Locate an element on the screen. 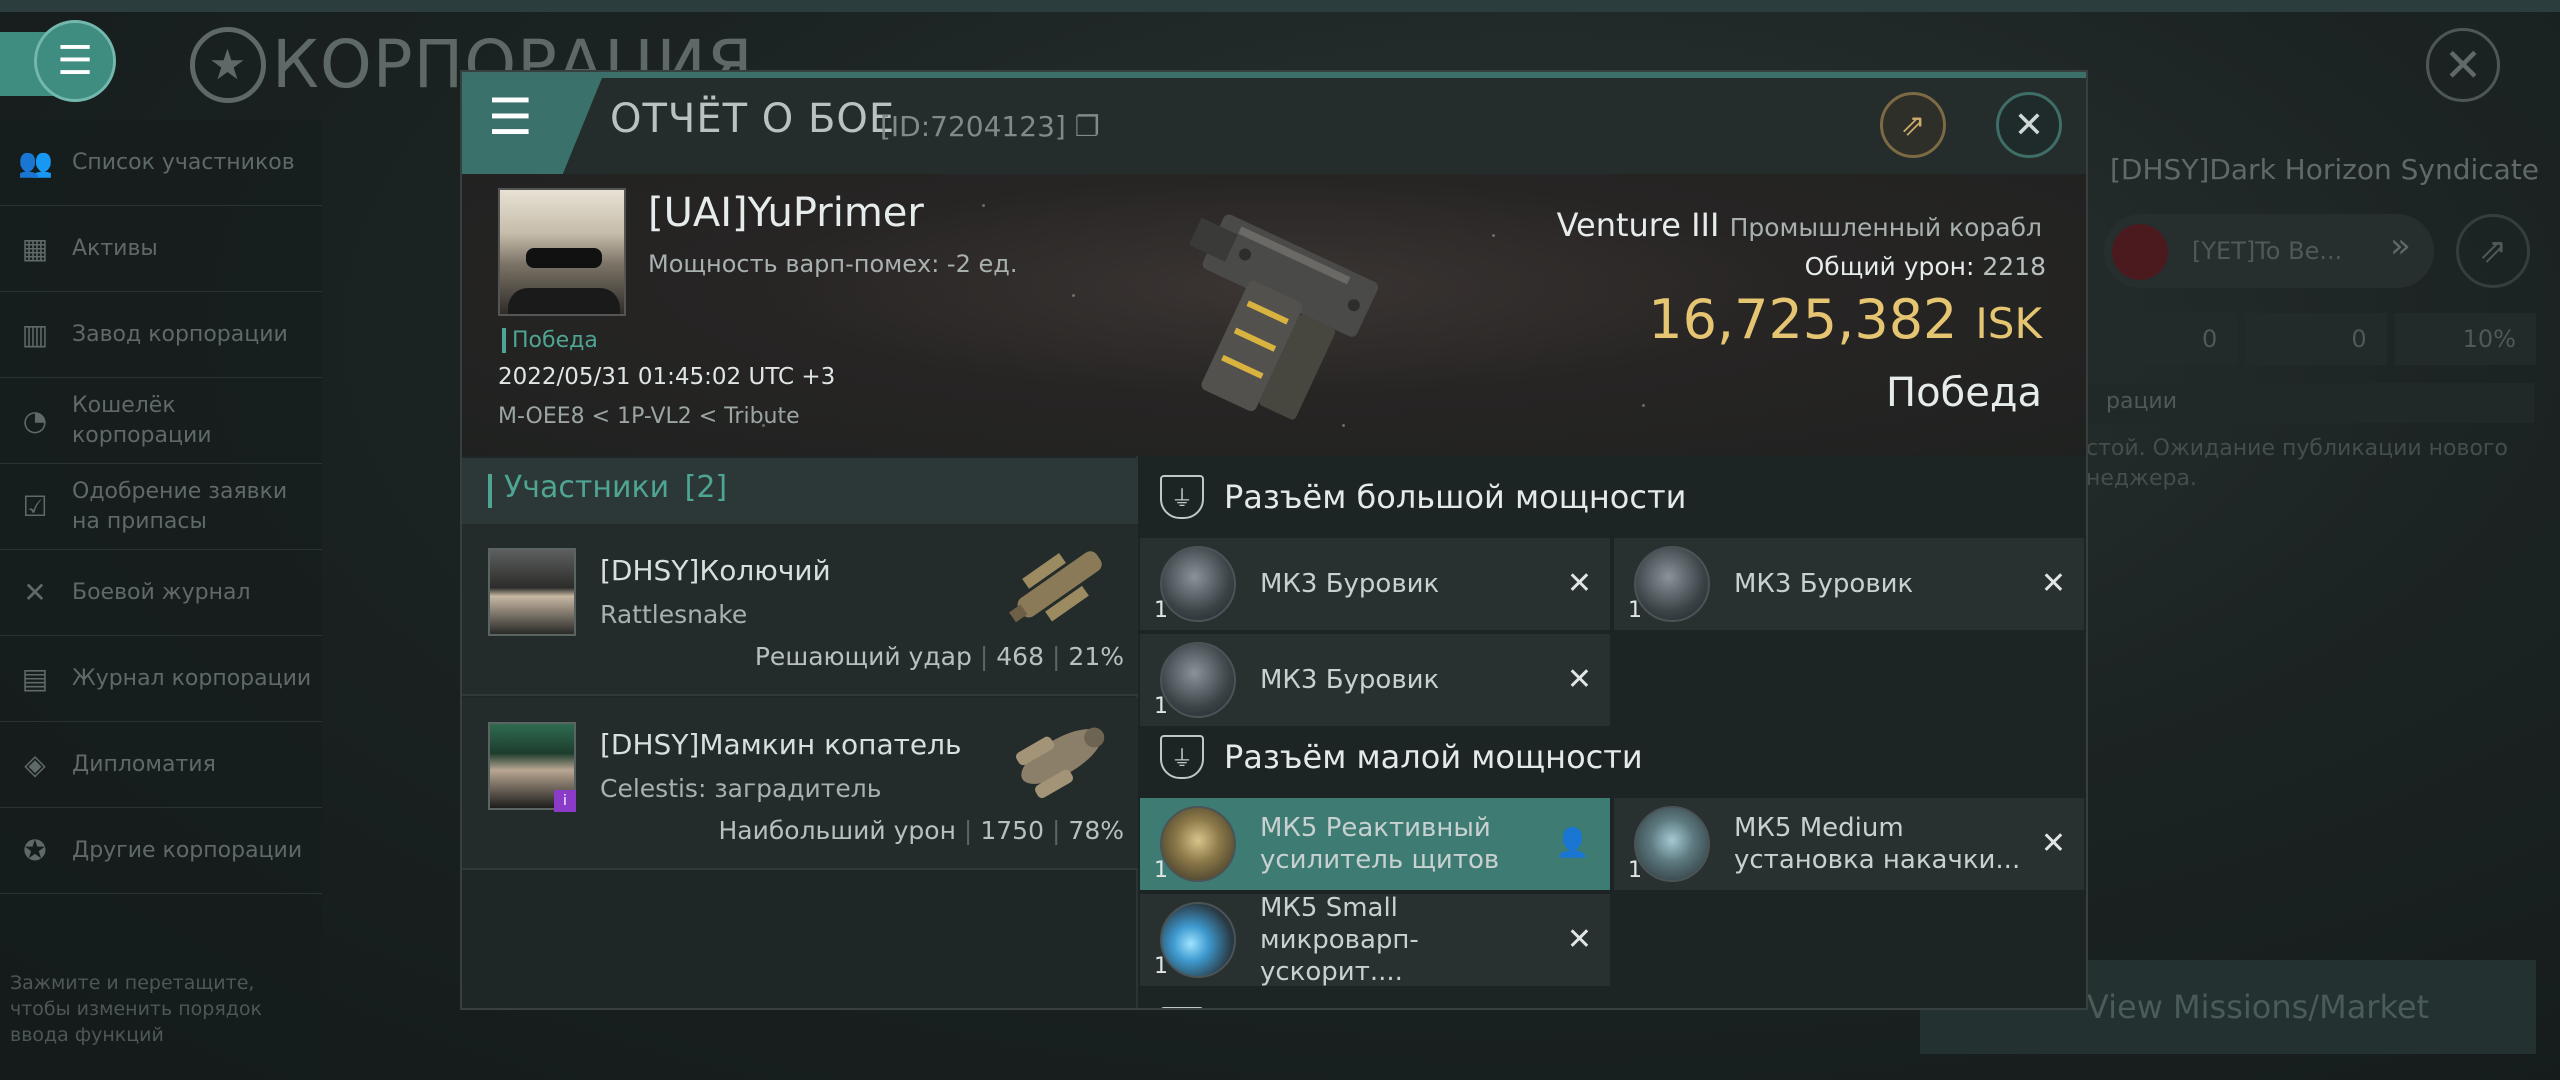 The width and height of the screenshot is (2560, 1080). sidebar-item-assets: ▦ Активы is located at coordinates (161, 249).